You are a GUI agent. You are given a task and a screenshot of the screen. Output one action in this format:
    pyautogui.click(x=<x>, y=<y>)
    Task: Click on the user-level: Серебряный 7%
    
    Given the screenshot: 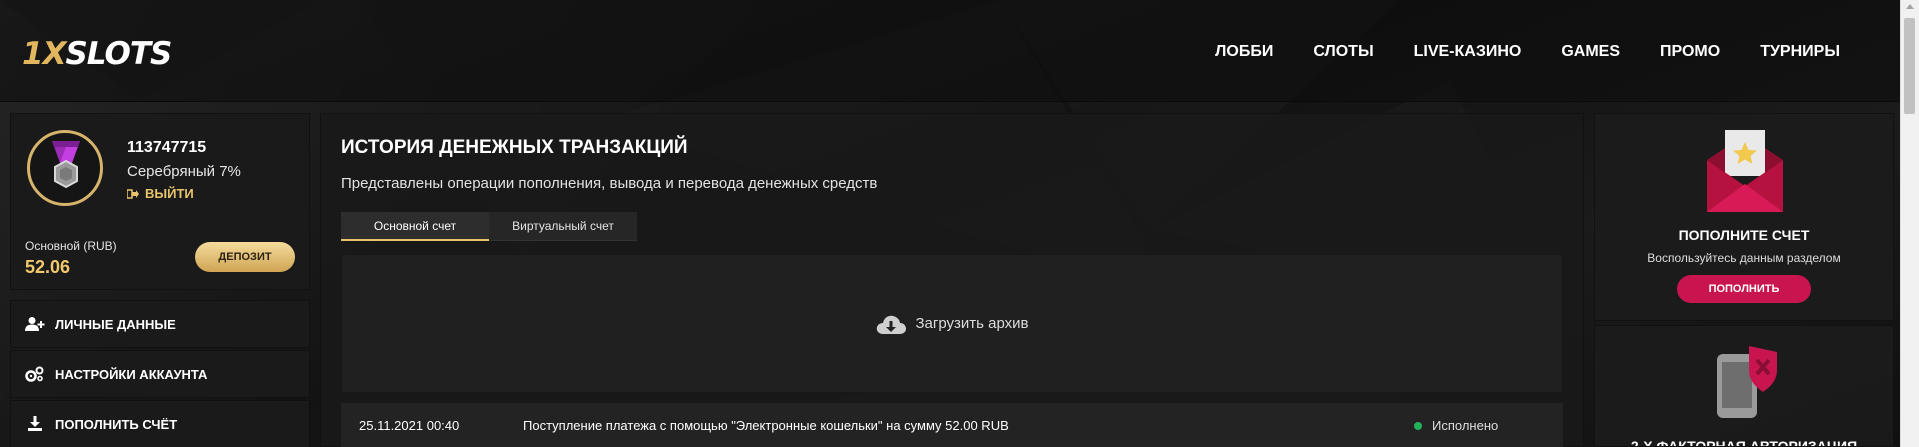 What is the action you would take?
    pyautogui.click(x=184, y=171)
    